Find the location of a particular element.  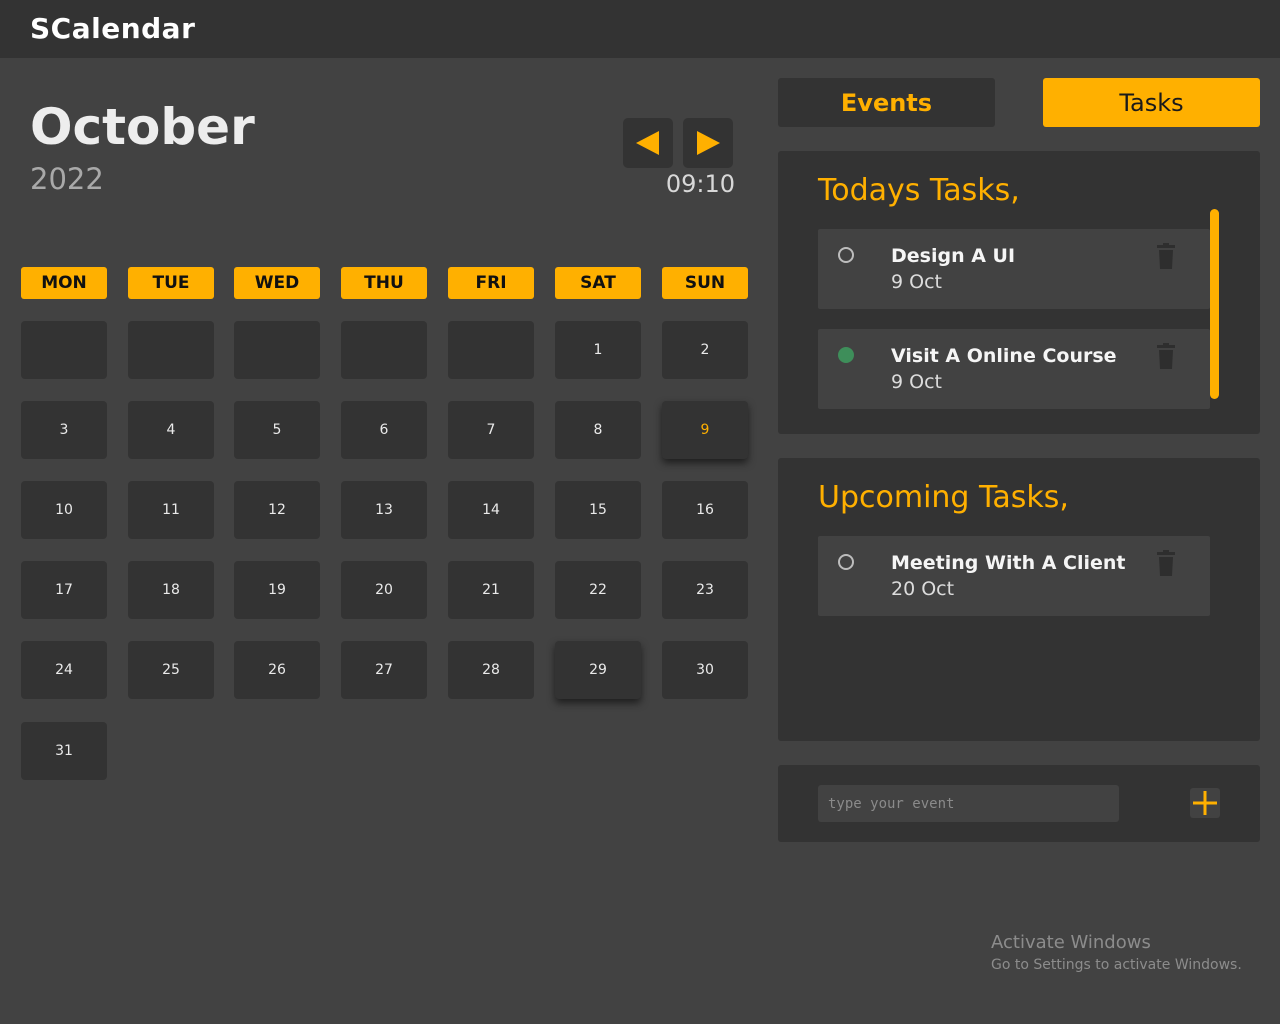

prev-month-button is located at coordinates (648, 143).